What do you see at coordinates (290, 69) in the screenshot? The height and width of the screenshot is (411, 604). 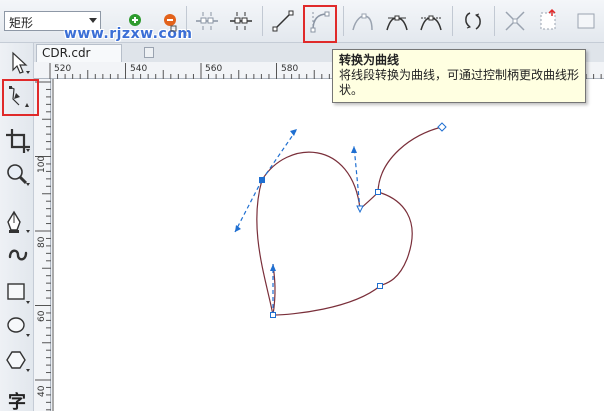 I see `ruler-label: 580` at bounding box center [290, 69].